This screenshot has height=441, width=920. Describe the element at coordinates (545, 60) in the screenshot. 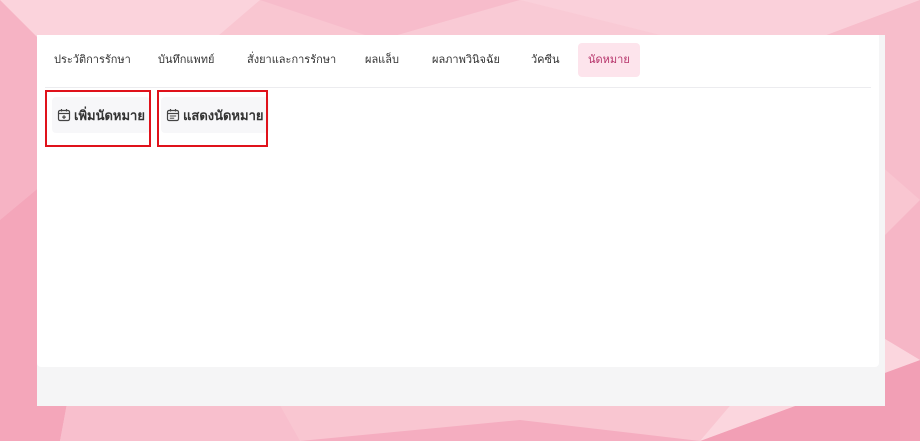

I see `tab-vaccines: วัคซีน` at that location.